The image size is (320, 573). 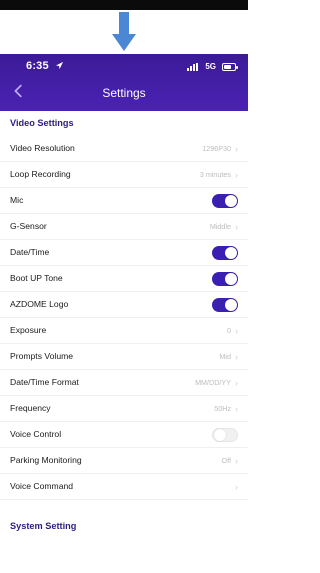 I want to click on settings-row: Mic, so click(x=124, y=201).